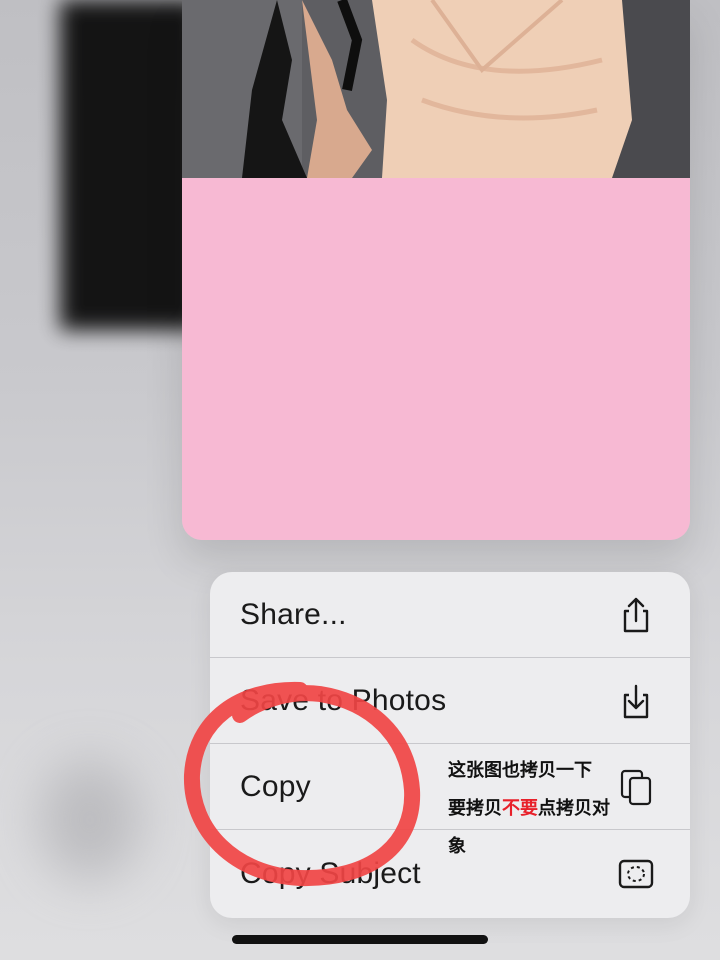  I want to click on background-blurred-image, so click(130, 165).